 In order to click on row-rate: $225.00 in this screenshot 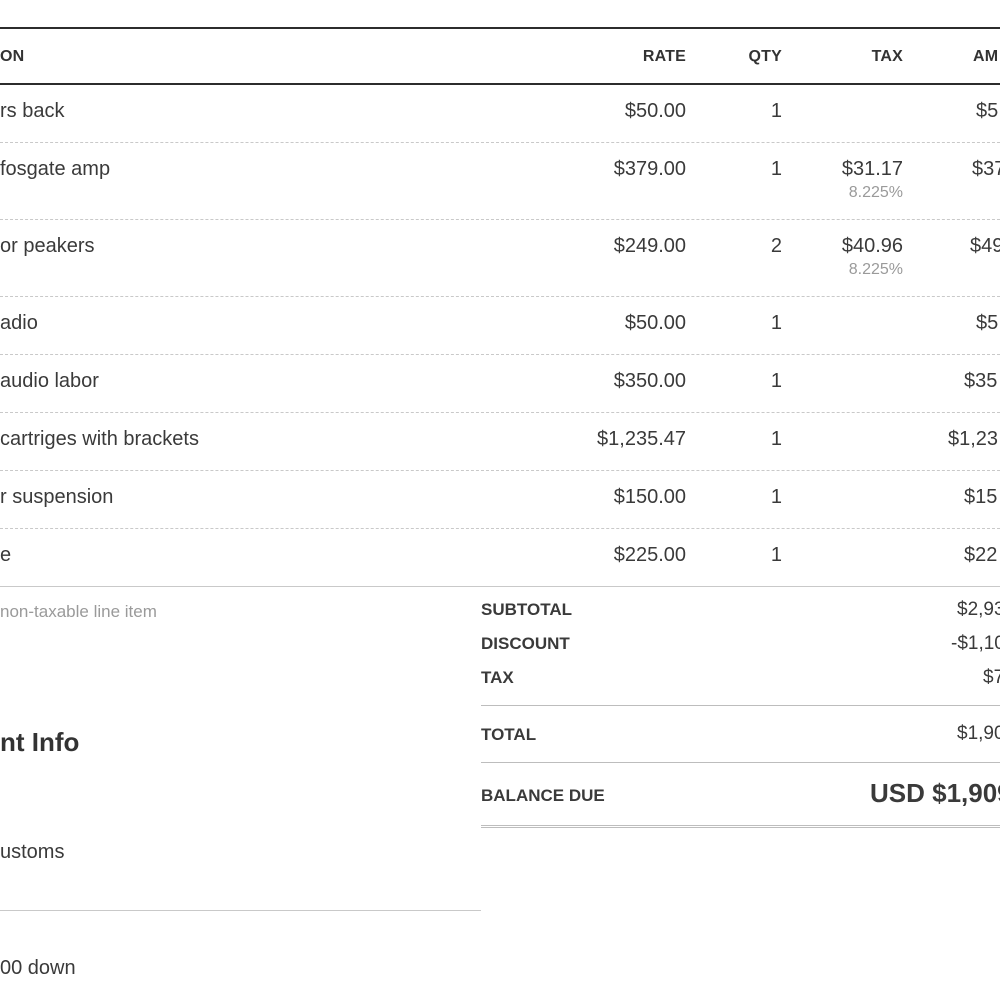, I will do `click(649, 555)`.